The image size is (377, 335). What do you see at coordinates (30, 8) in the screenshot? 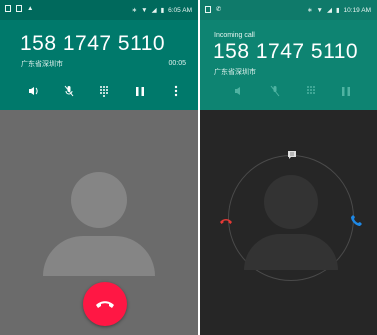
I see `lock-icon: ▲` at bounding box center [30, 8].